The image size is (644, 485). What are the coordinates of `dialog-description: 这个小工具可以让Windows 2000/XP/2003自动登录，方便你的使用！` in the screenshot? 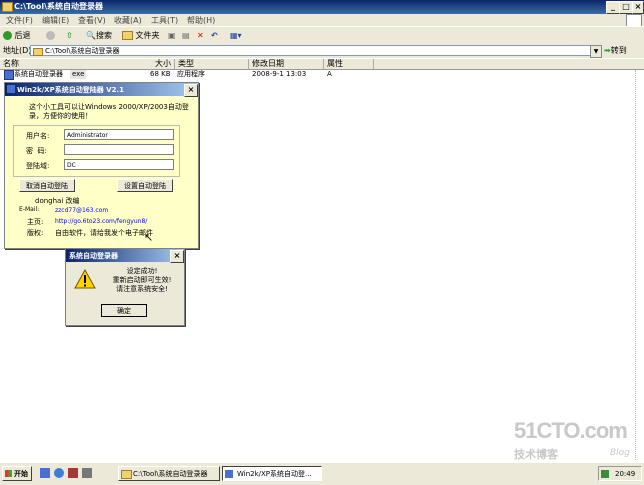 It's located at (109, 111).